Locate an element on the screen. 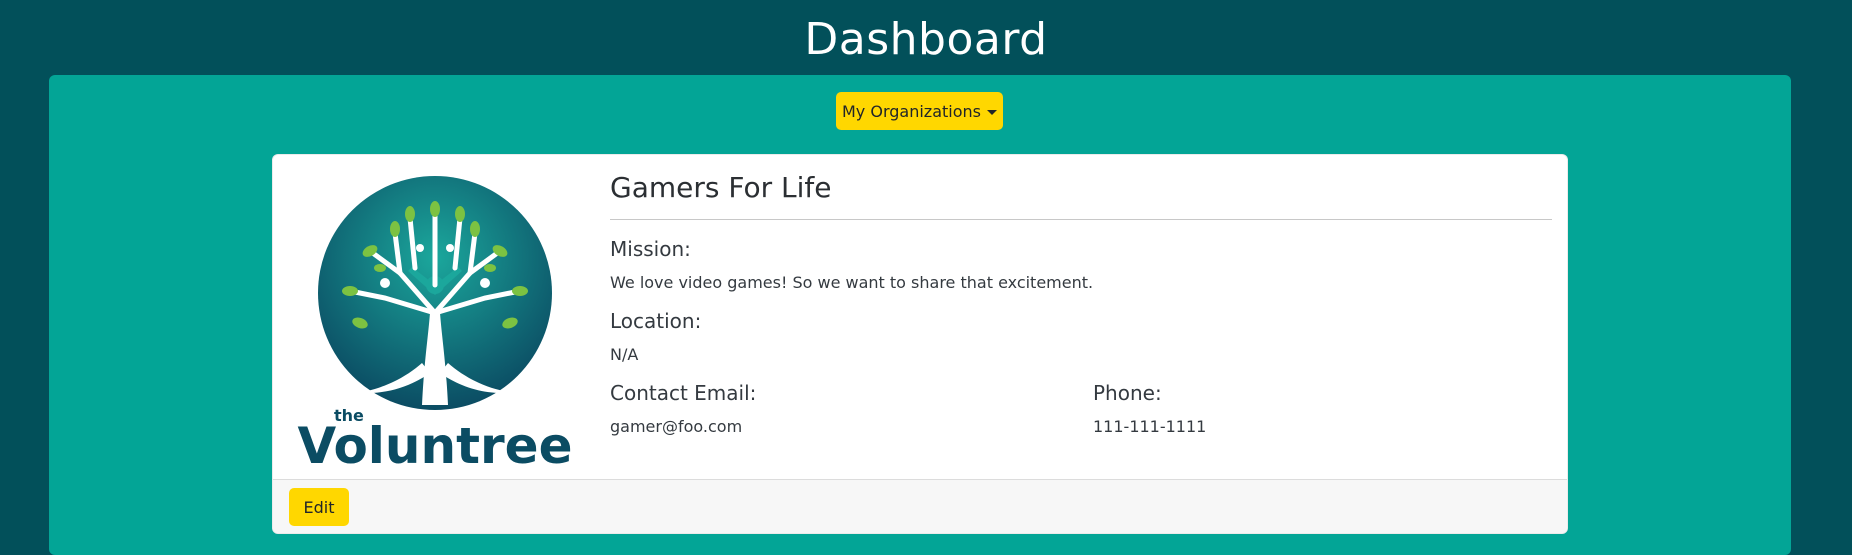 The width and height of the screenshot is (1852, 555). mission-label: Mission: is located at coordinates (650, 249).